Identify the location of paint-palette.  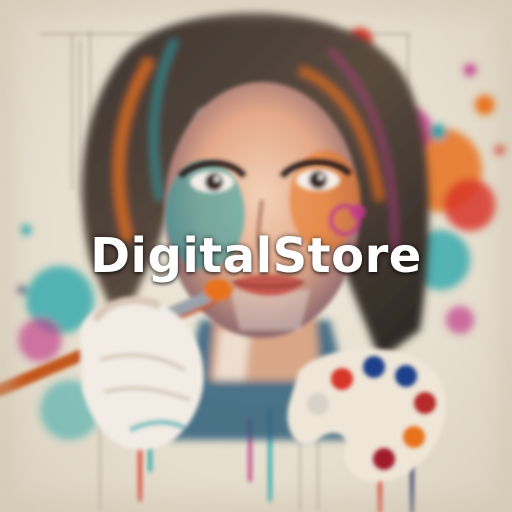
(366, 415).